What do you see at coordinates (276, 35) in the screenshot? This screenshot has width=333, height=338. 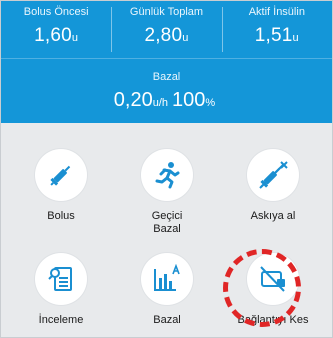 I see `stat-value: 1,51u` at bounding box center [276, 35].